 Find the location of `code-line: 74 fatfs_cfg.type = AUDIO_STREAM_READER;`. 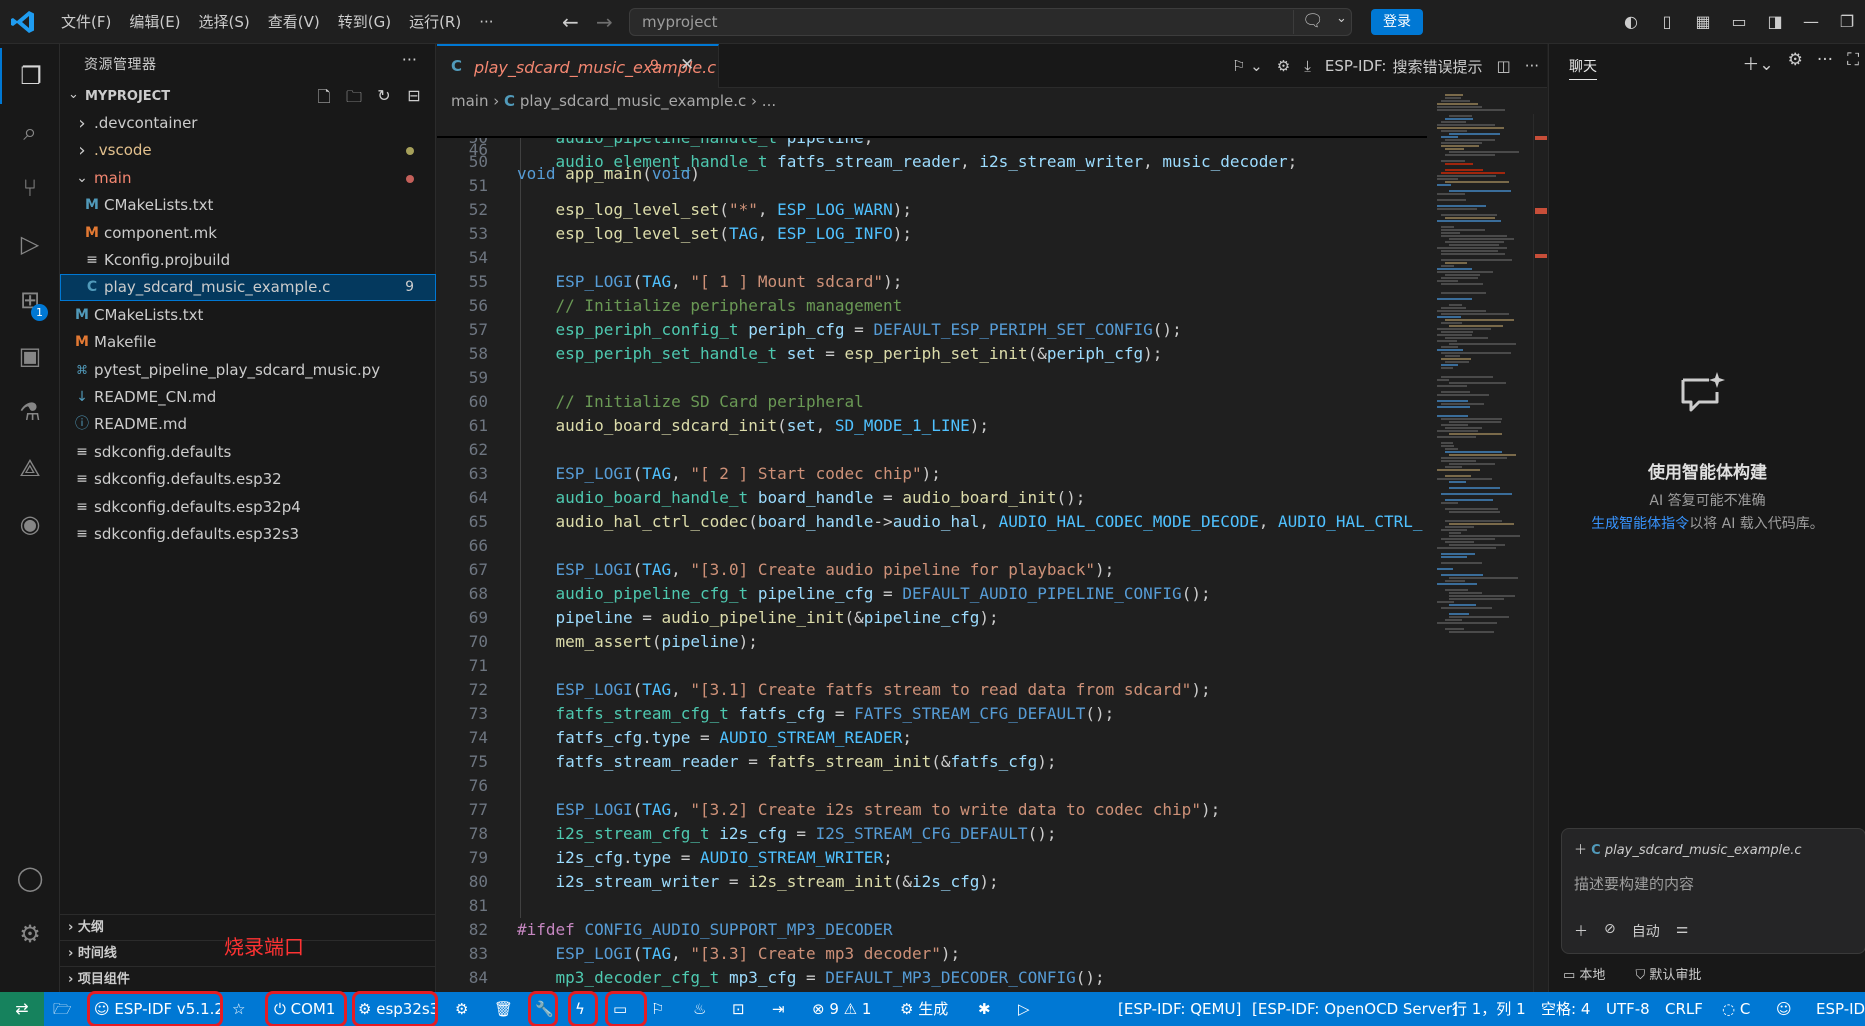

code-line: 74 fatfs_cfg.type = AUDIO_STREAM_READER; is located at coordinates (932, 738).